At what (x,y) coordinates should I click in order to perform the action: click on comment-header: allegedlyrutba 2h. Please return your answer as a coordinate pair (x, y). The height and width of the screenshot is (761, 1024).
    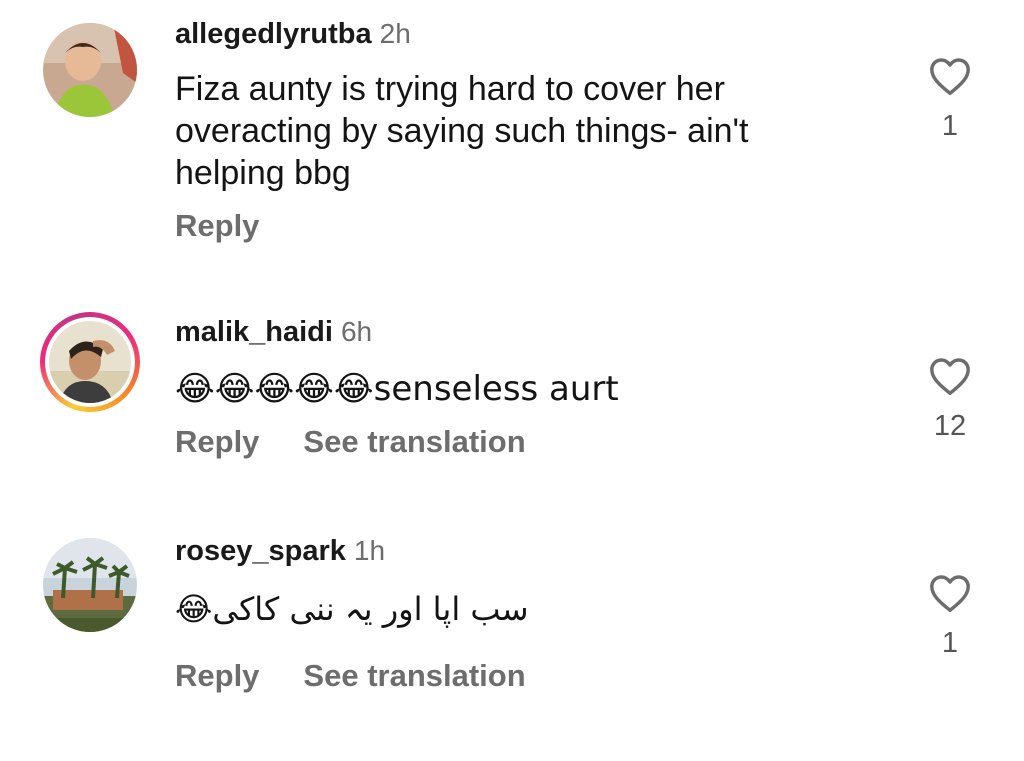
    Looking at the image, I should click on (293, 34).